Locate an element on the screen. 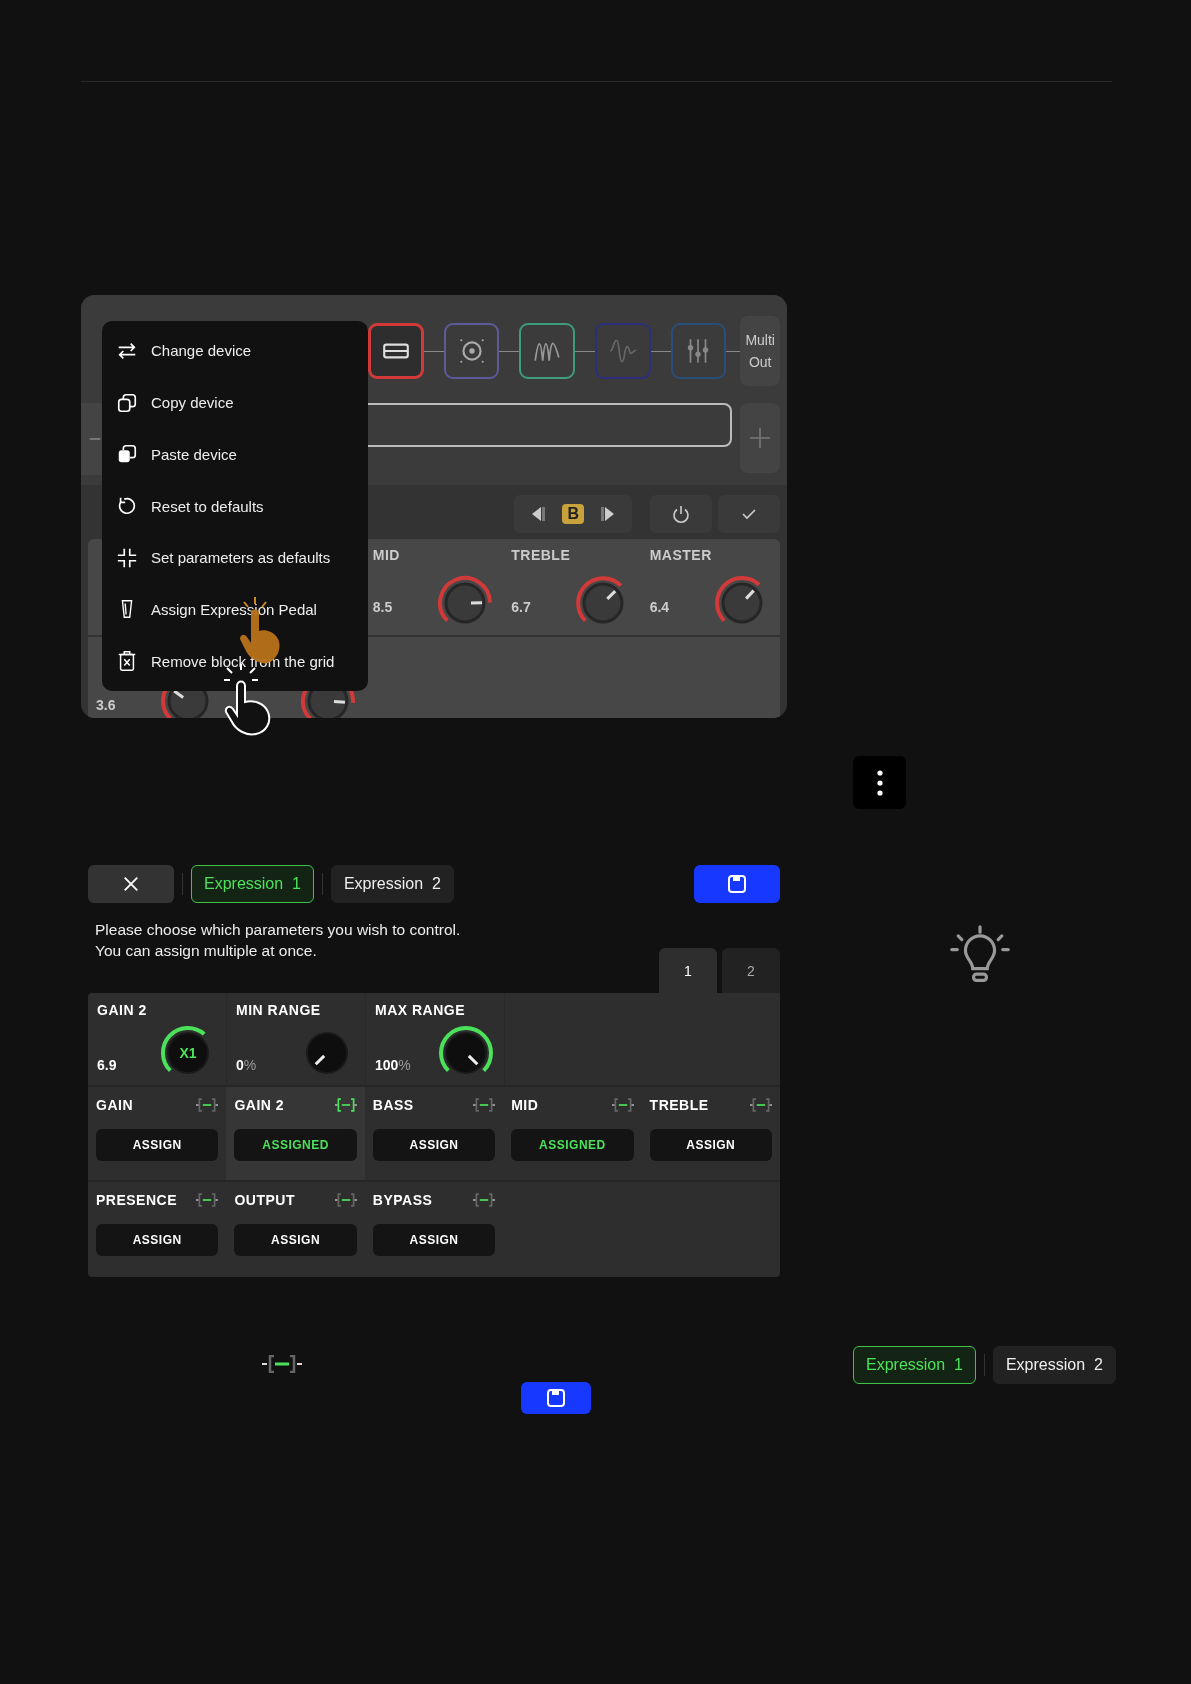 This screenshot has width=1191, height=1684. page-tab: 2 is located at coordinates (751, 970).